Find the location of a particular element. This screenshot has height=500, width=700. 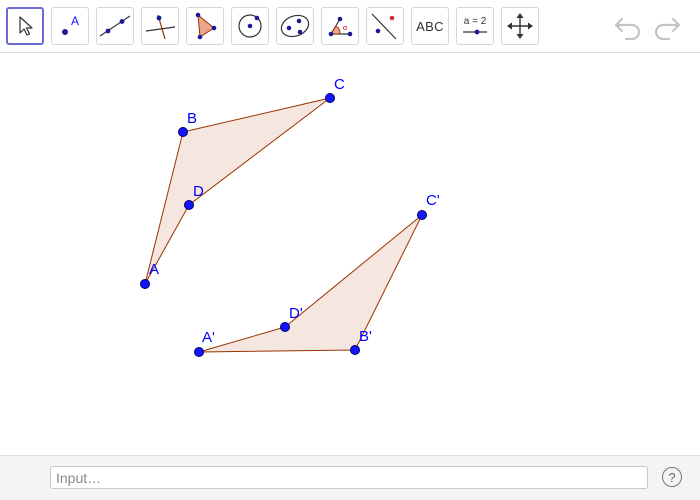

perpendicular-line-icon is located at coordinates (160, 27).